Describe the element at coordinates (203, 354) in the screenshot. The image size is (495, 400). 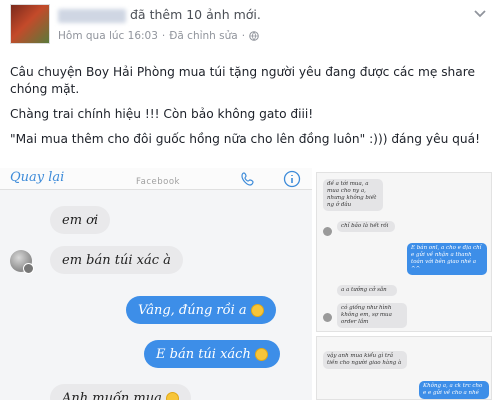
I see `message-text: E bán túi xách` at that location.